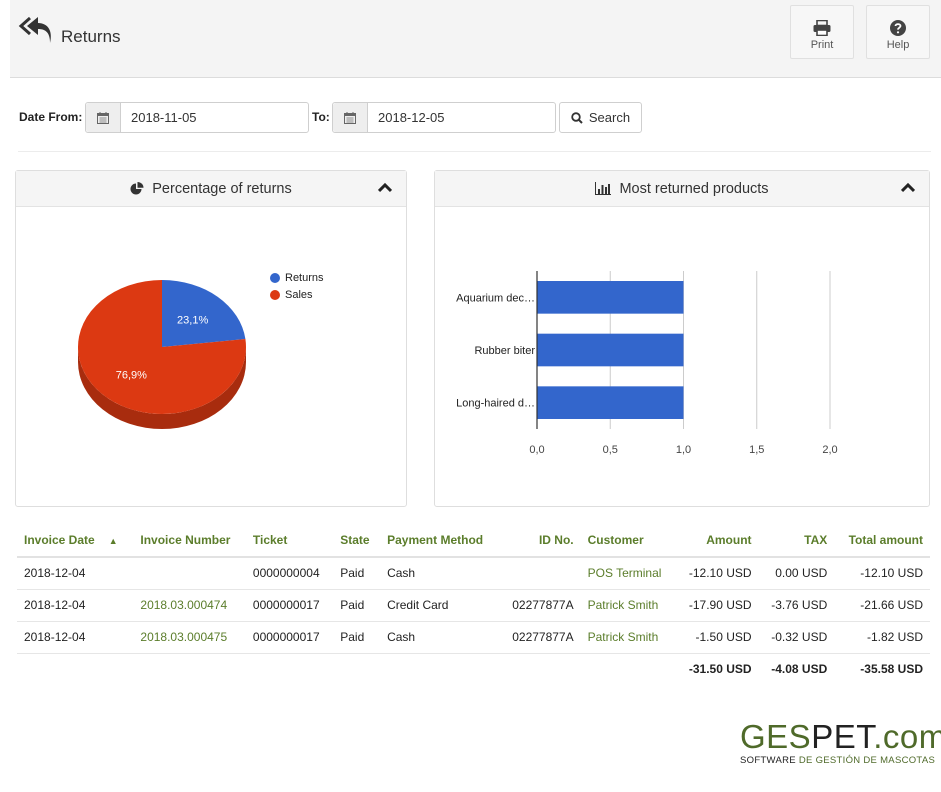 The width and height of the screenshot is (941, 792). I want to click on y-category-label: Rubber biter, so click(504, 351).